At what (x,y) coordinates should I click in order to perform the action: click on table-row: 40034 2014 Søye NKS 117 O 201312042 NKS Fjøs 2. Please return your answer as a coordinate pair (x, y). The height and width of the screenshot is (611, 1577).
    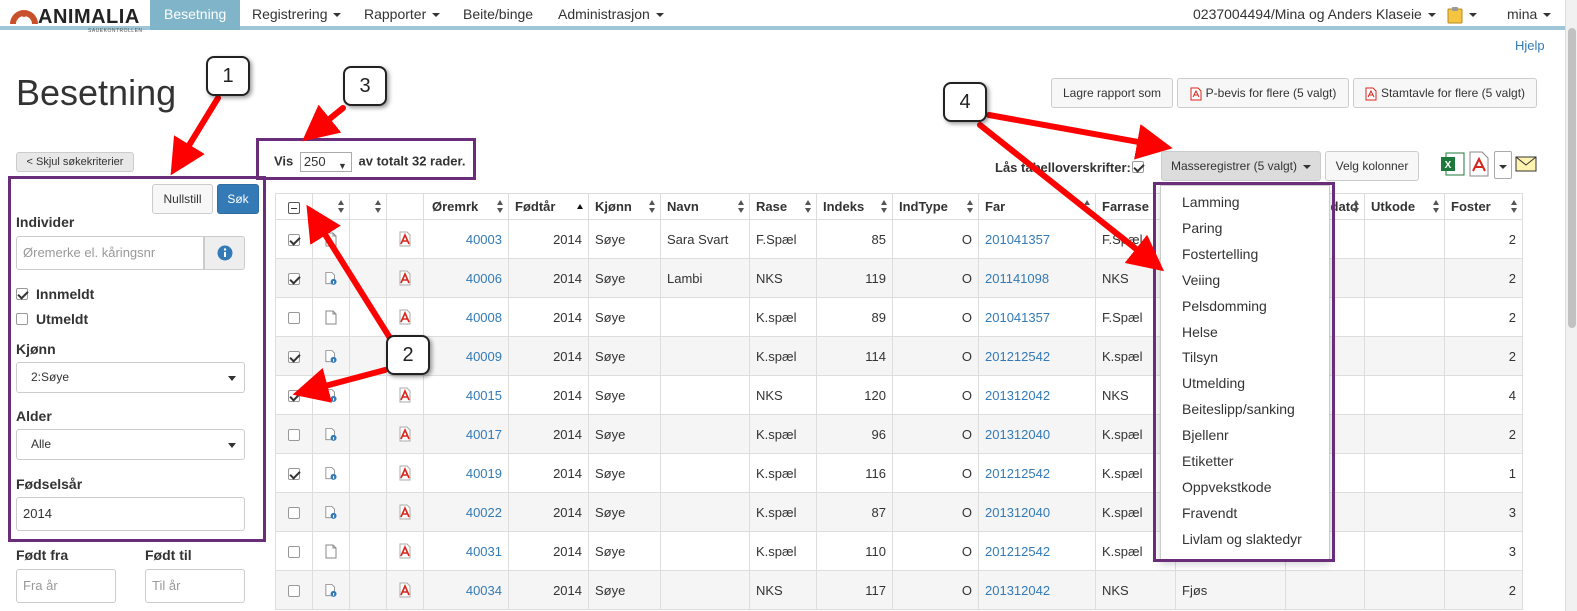
    Looking at the image, I should click on (899, 590).